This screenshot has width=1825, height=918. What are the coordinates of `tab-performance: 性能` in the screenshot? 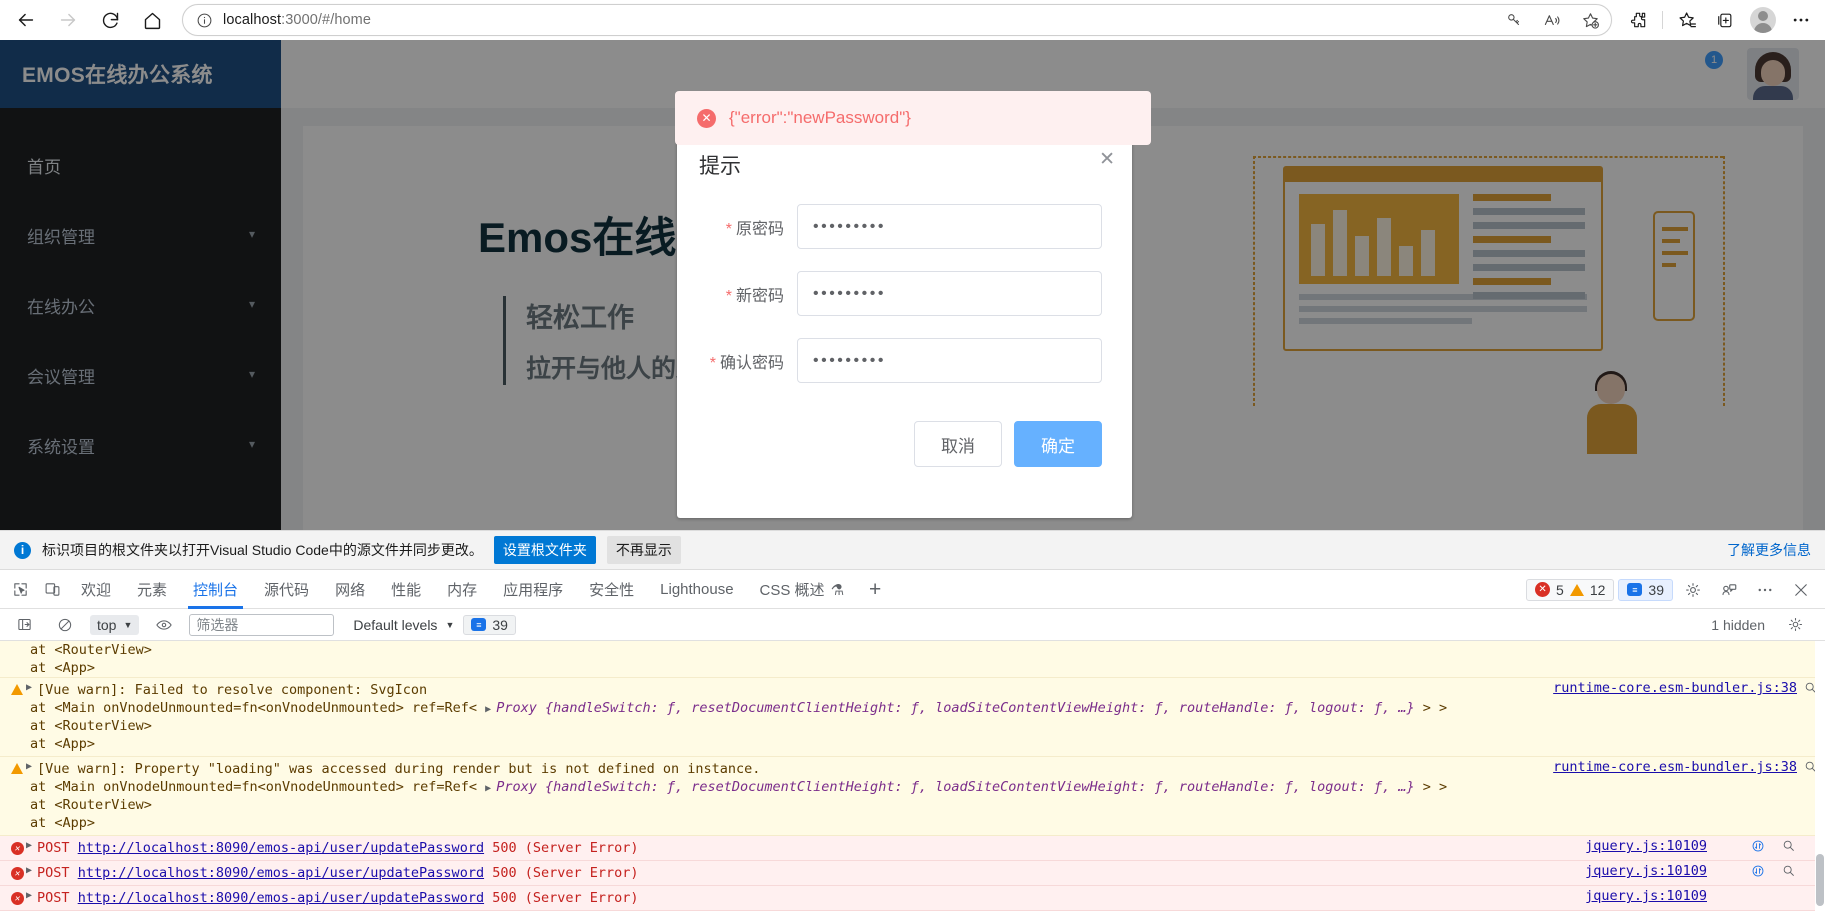 It's located at (406, 590).